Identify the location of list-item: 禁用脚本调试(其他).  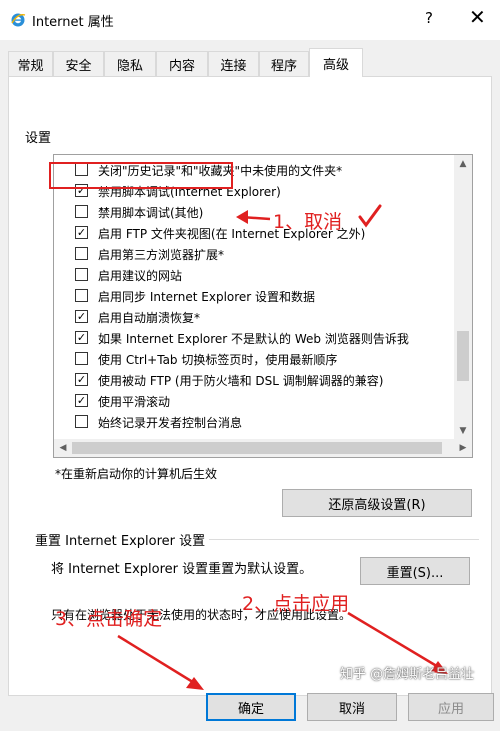
(254, 211).